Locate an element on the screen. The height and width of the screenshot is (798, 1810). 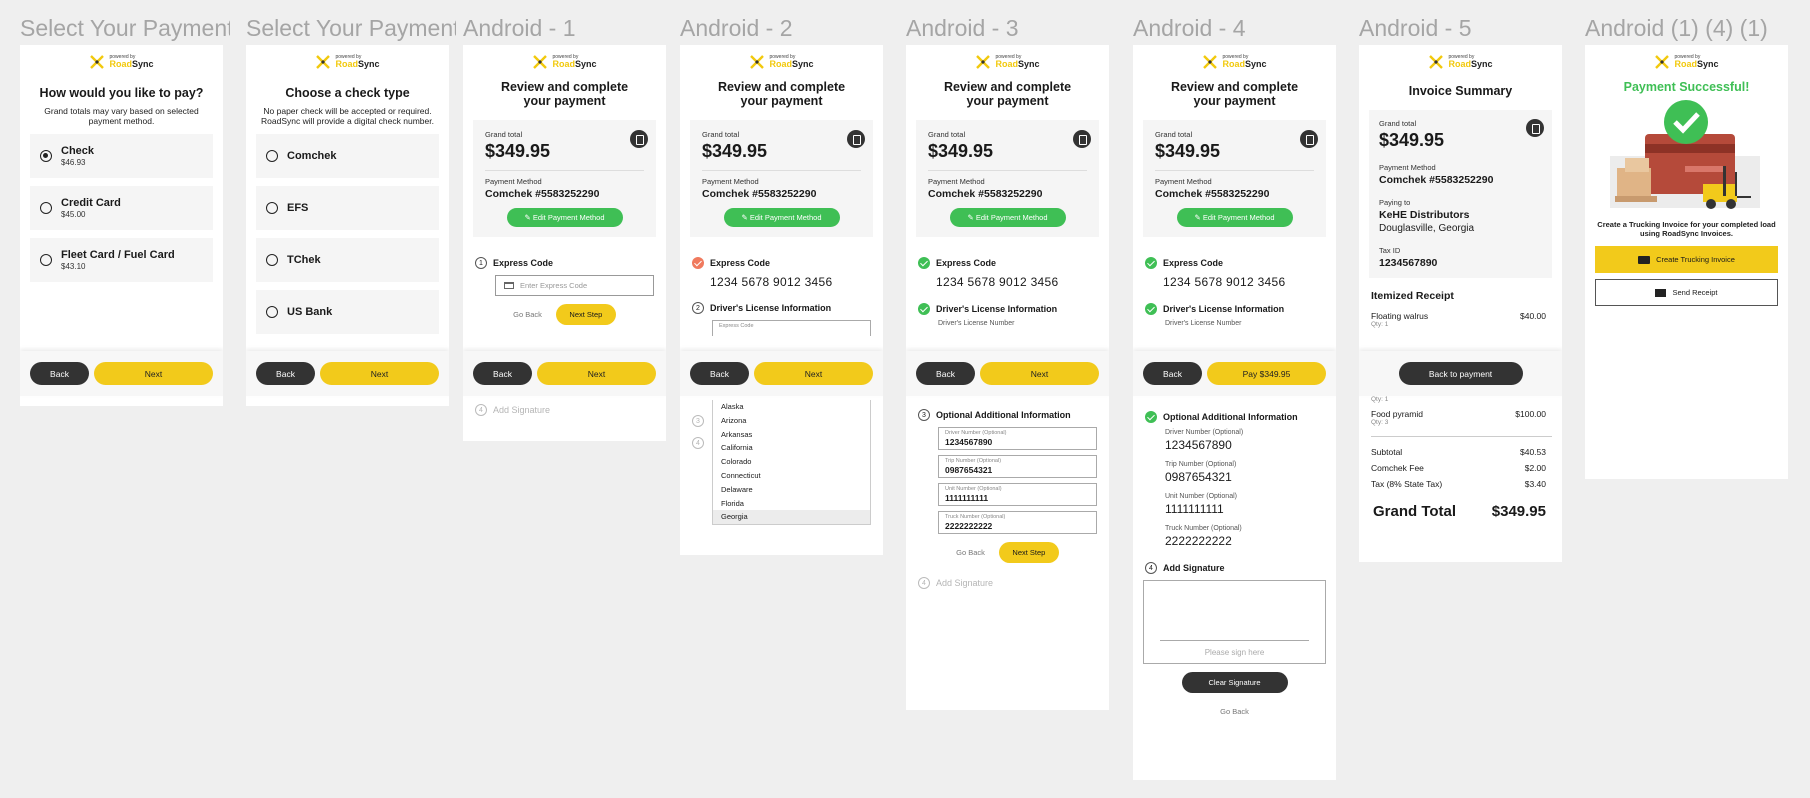
option-label: TChek is located at coordinates (304, 259).